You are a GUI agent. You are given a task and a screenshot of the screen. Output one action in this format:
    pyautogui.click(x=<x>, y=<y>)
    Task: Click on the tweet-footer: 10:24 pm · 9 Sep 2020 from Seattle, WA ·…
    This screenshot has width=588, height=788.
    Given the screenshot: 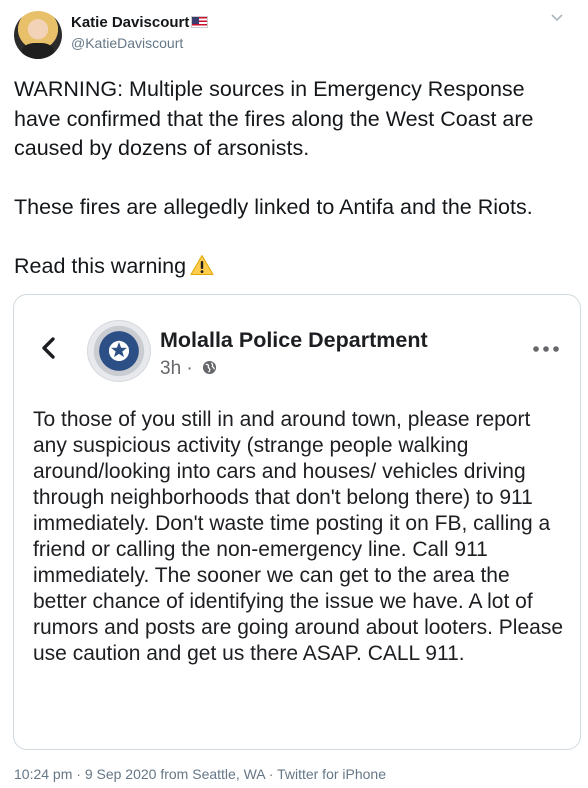 What is the action you would take?
    pyautogui.click(x=200, y=774)
    